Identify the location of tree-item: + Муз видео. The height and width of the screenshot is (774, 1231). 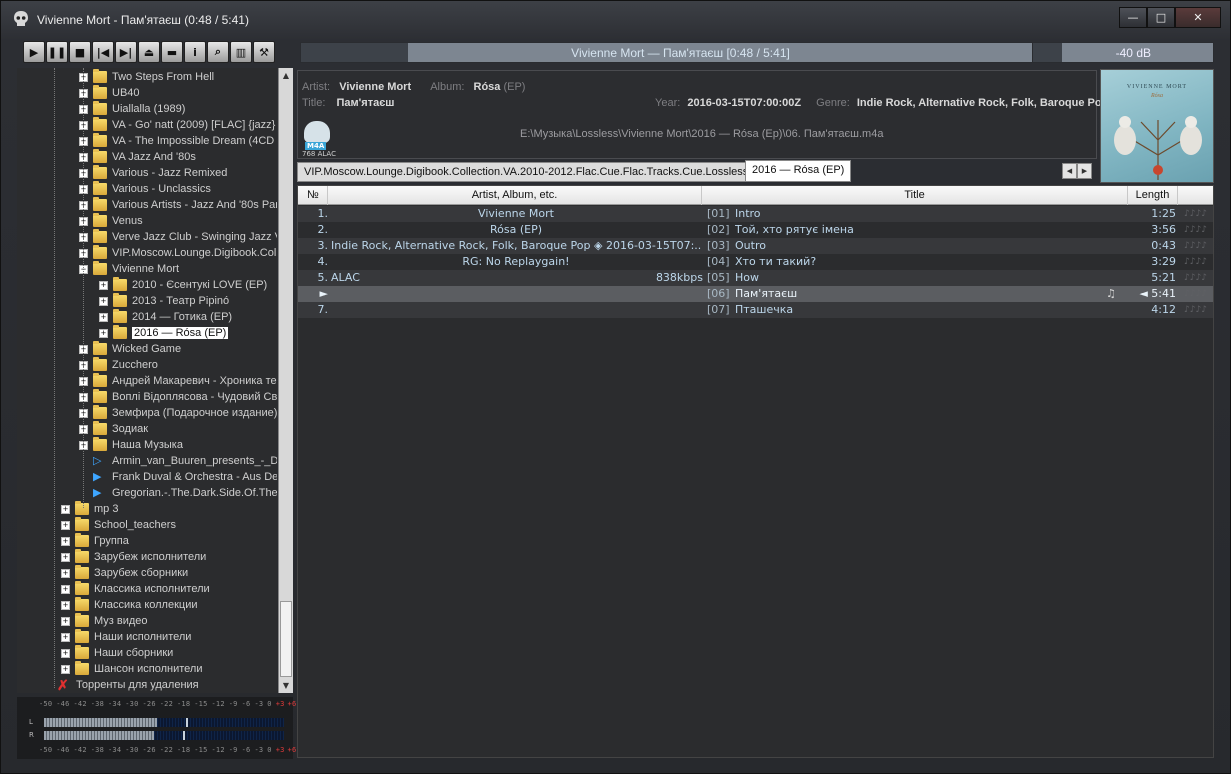
(104, 621).